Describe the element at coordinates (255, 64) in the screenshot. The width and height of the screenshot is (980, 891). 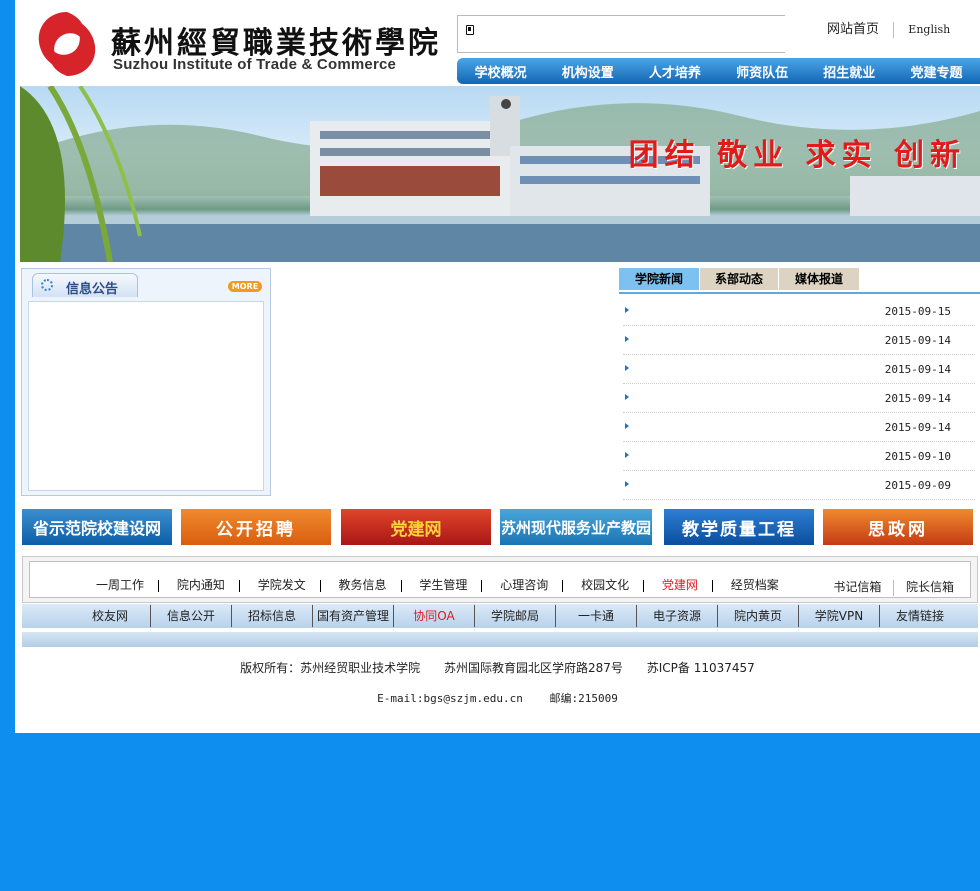
I see `school-name-english: Suzhou Institute of Trade & Commerce` at that location.